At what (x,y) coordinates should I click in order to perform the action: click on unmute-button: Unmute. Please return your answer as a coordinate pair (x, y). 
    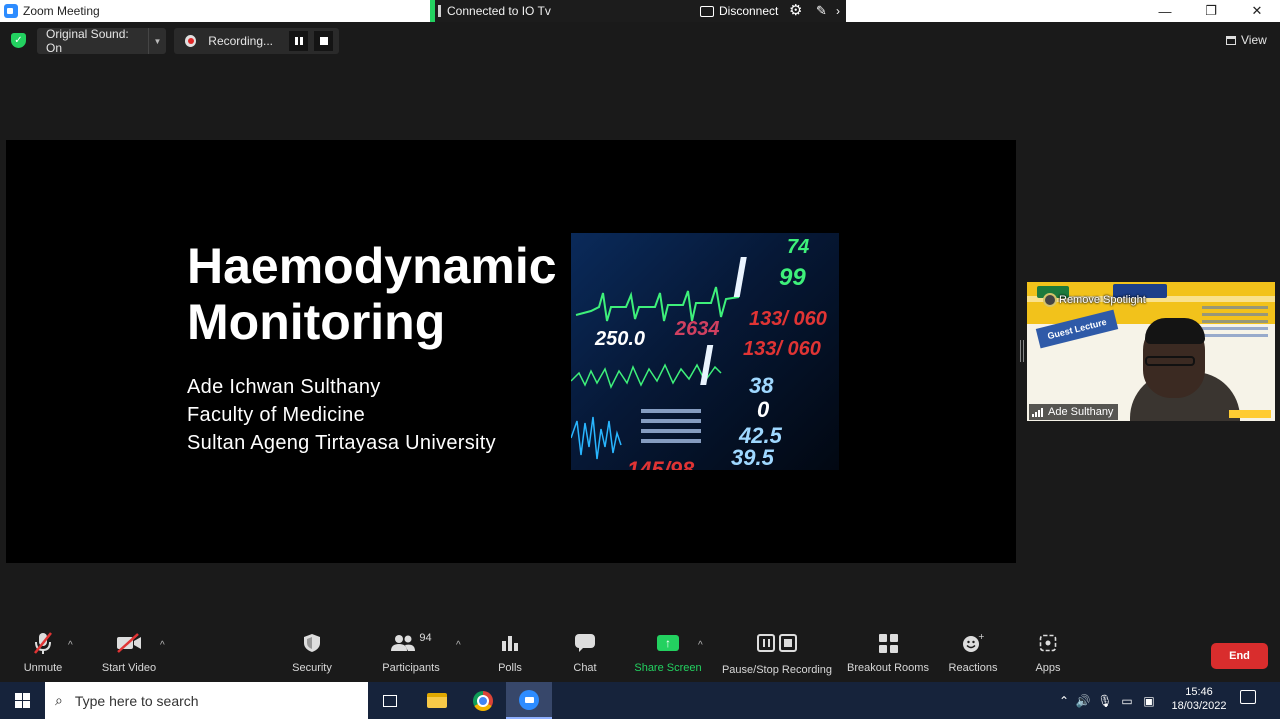
    Looking at the image, I should click on (43, 655).